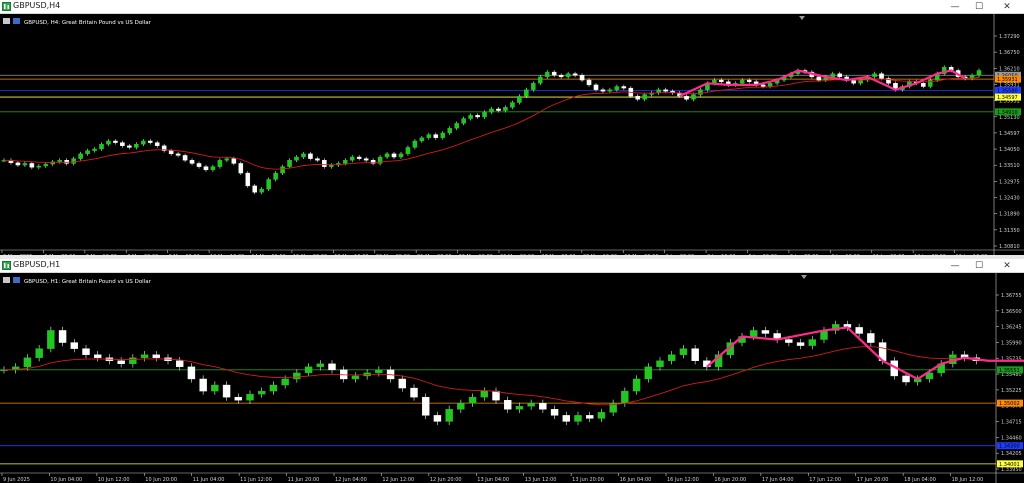  I want to click on price-tag-label: 1.35931, so click(1007, 80).